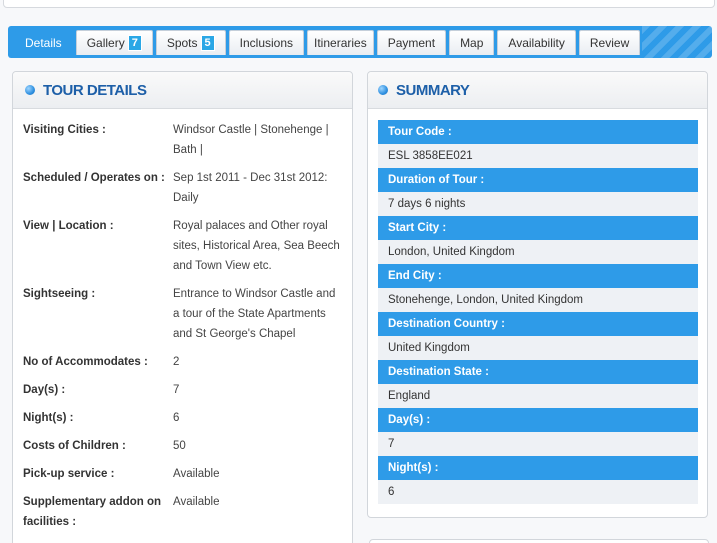 This screenshot has height=543, width=717. I want to click on tab-label: Review, so click(609, 43).